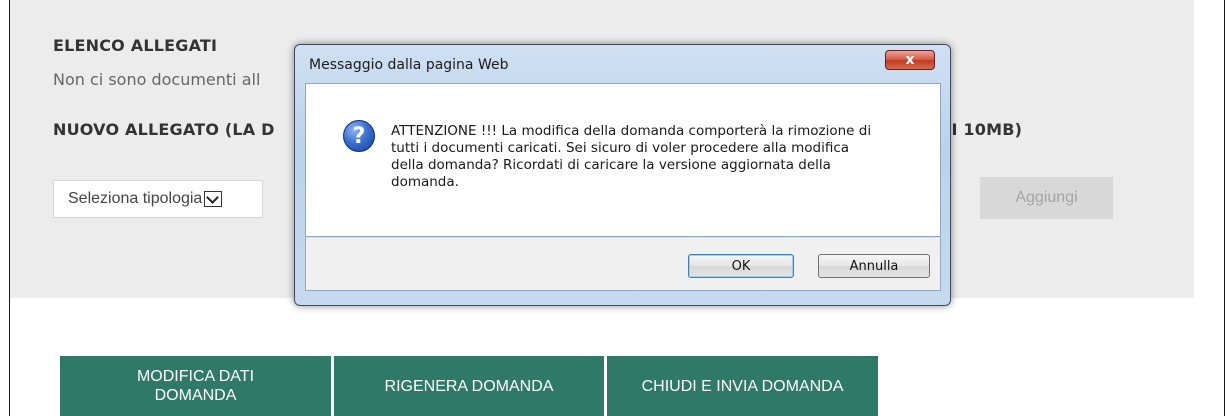 Image resolution: width=1227 pixels, height=416 pixels. What do you see at coordinates (359, 136) in the screenshot?
I see `question-icon: ?` at bounding box center [359, 136].